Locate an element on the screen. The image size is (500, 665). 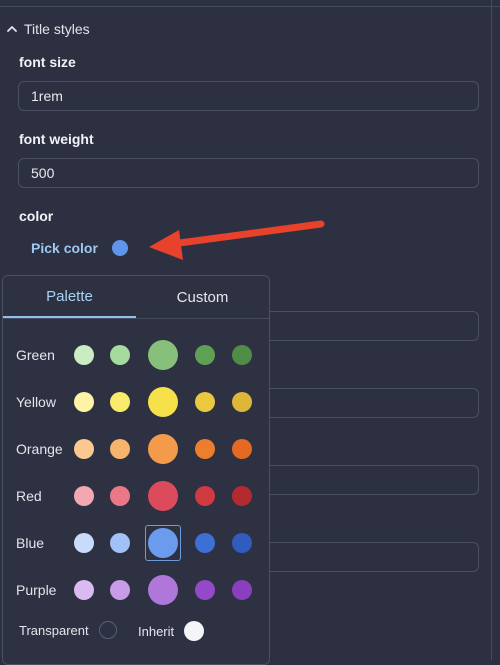
palette-row-label: Red is located at coordinates (29, 496).